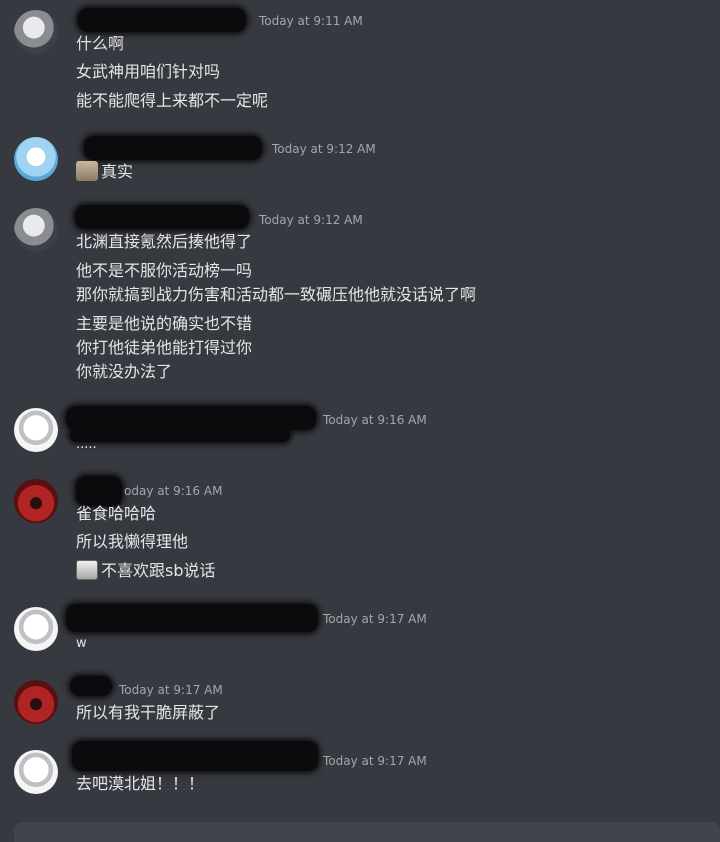 Image resolution: width=720 pixels, height=842 pixels. What do you see at coordinates (164, 323) in the screenshot?
I see `message-text: 主要是他说的确实也不错` at bounding box center [164, 323].